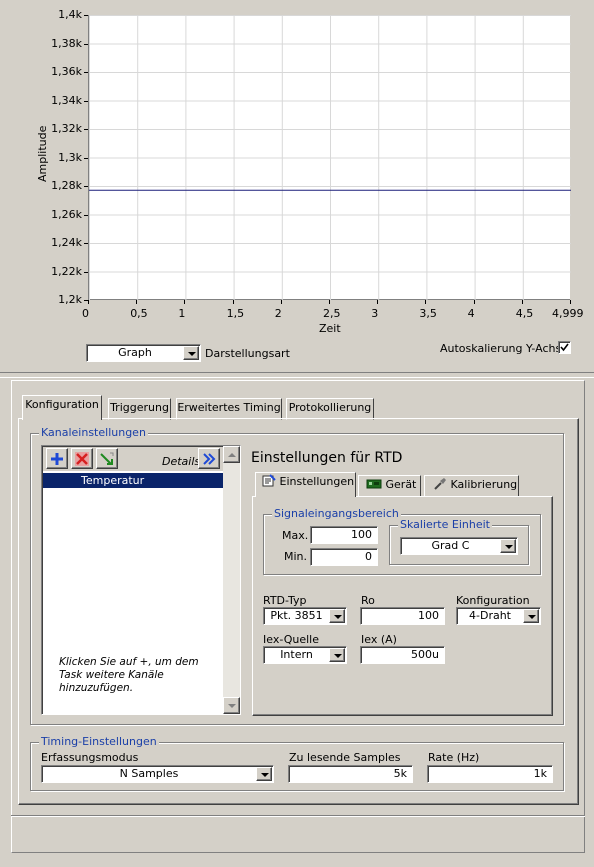  Describe the element at coordinates (139, 313) in the screenshot. I see `x-tick-label: 0,5` at that location.